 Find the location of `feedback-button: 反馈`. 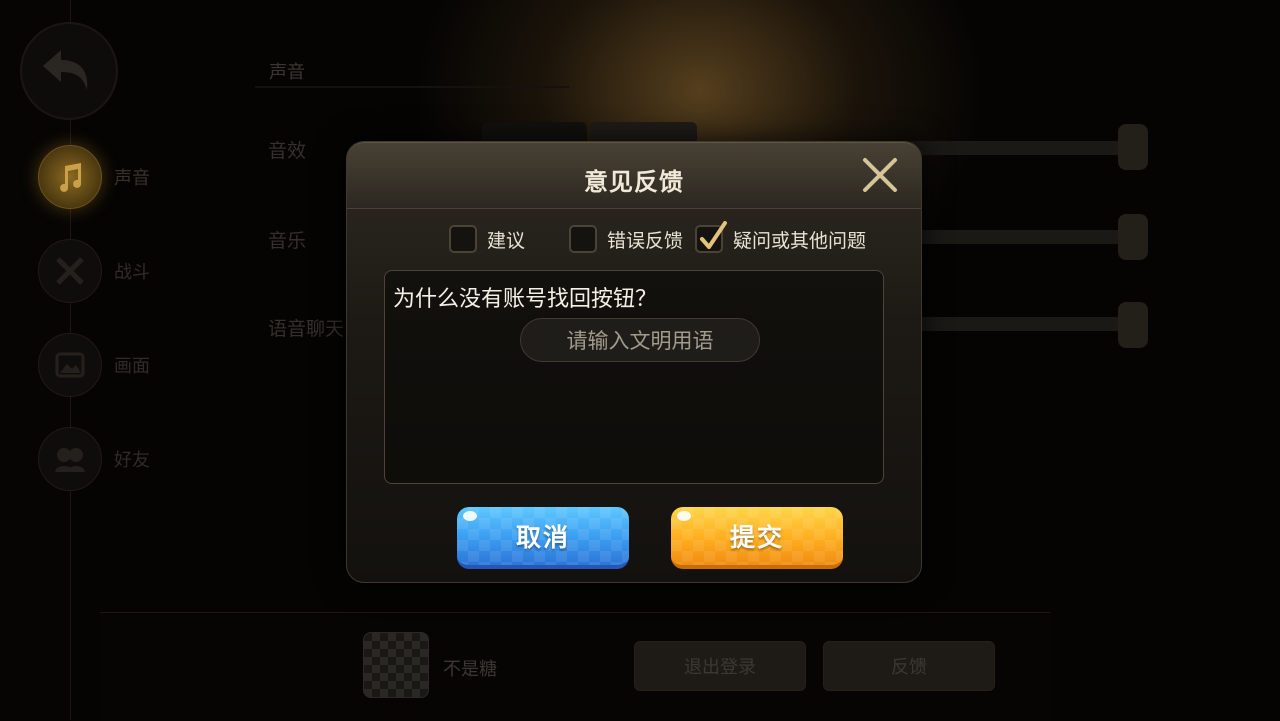

feedback-button: 反馈 is located at coordinates (909, 666).